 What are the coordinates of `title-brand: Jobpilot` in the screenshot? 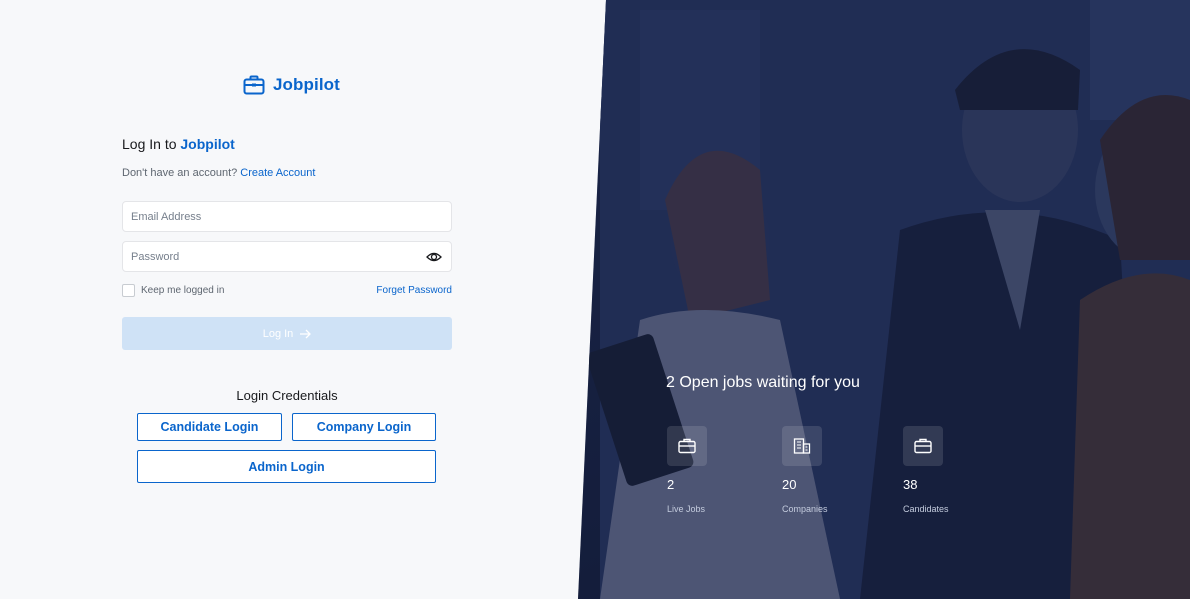 It's located at (207, 144).